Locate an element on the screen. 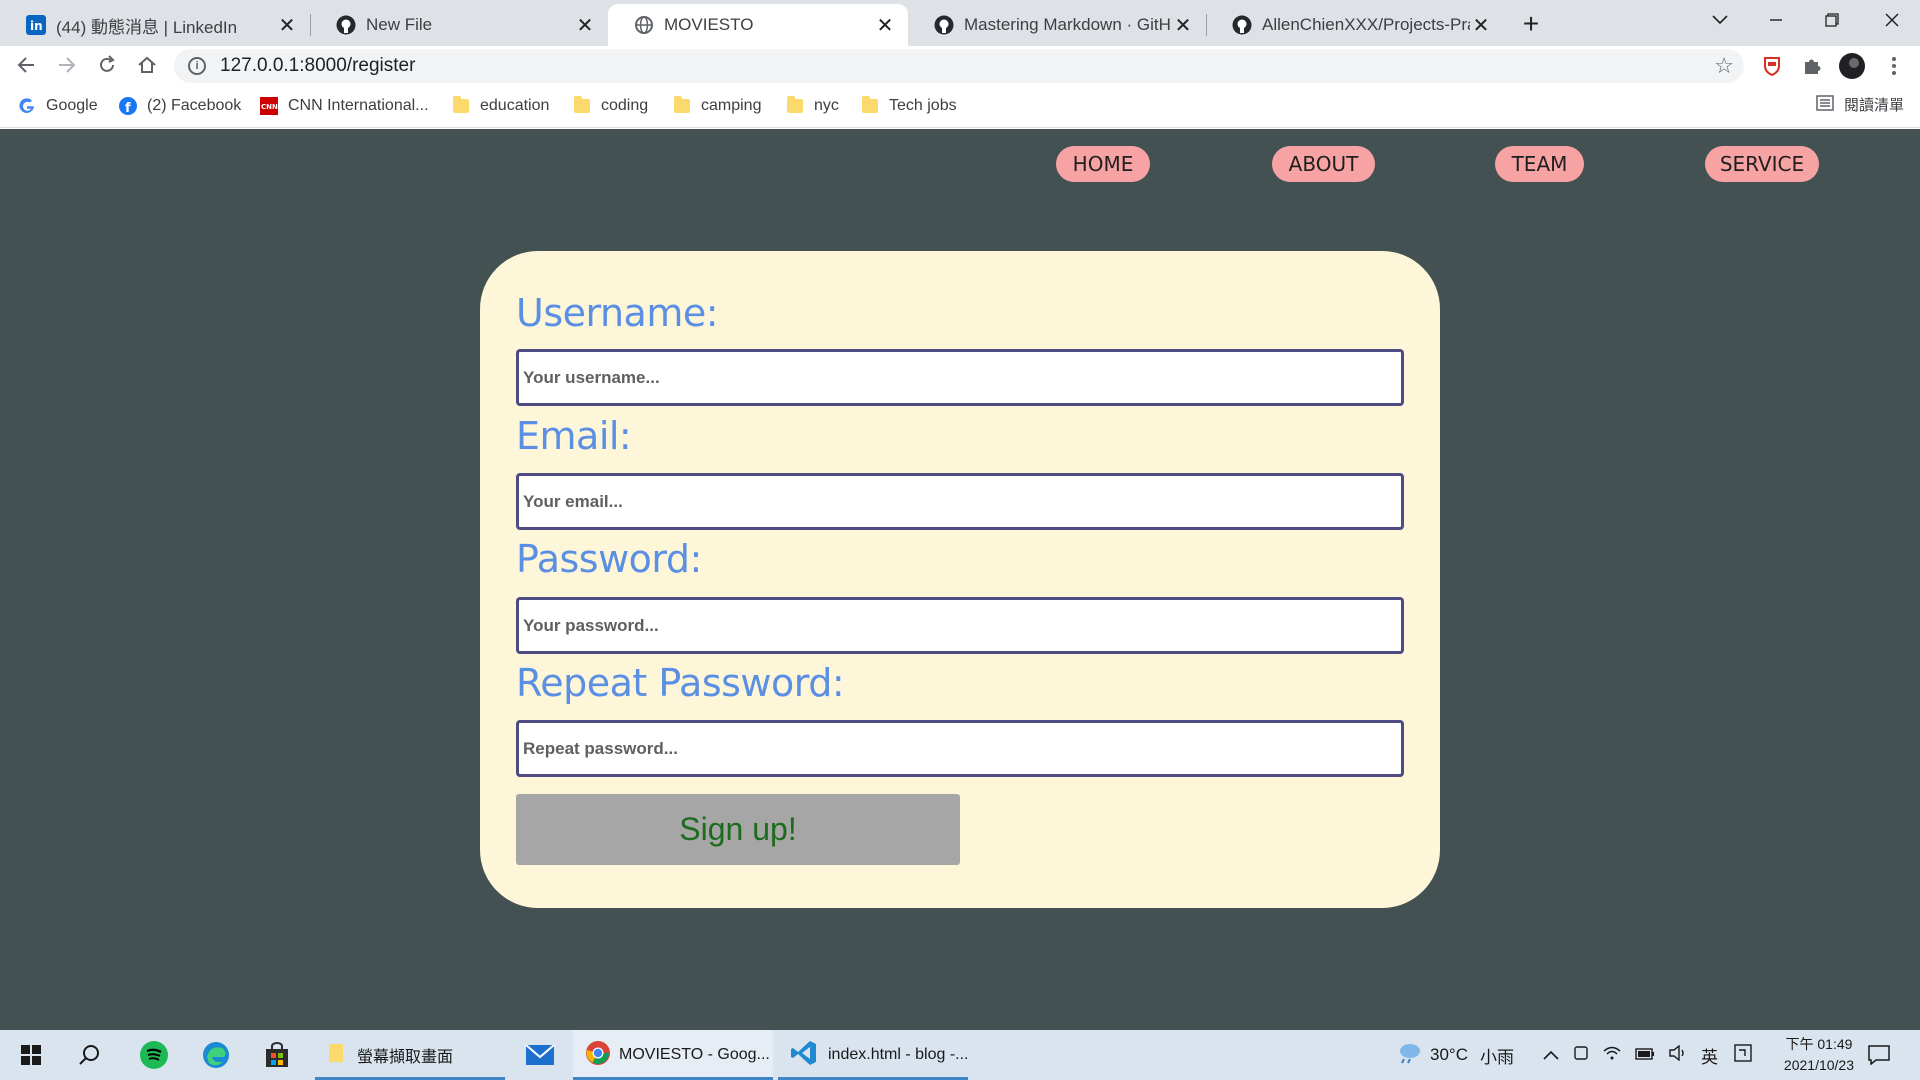  tab-moviesto: MOVIESTO ✕ is located at coordinates (758, 25).